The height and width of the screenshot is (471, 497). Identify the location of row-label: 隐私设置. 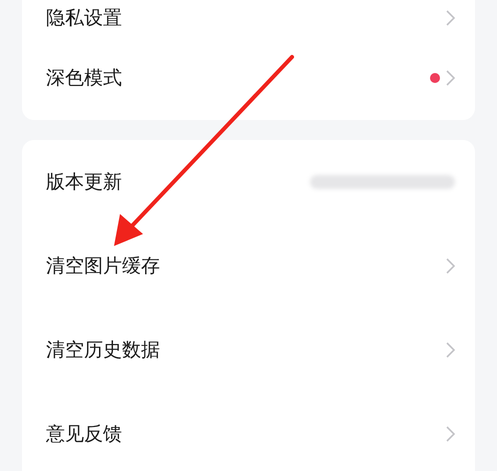
(84, 18).